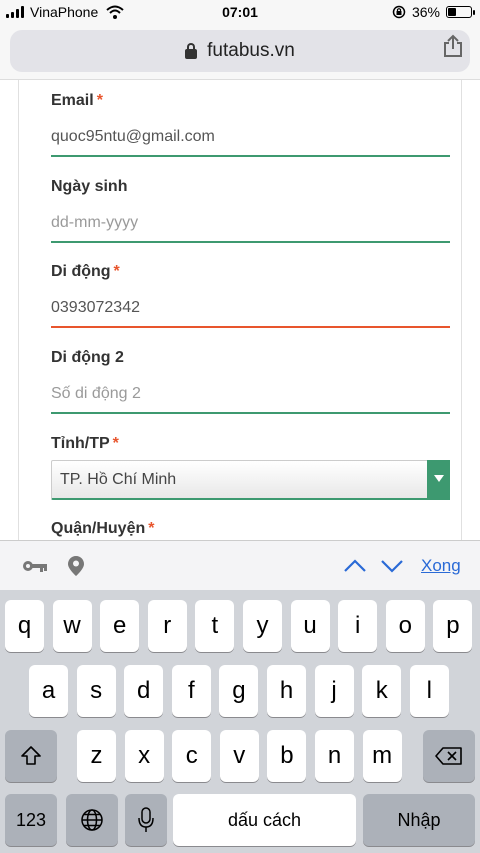 This screenshot has width=480, height=853. I want to click on microphone-key, so click(146, 820).